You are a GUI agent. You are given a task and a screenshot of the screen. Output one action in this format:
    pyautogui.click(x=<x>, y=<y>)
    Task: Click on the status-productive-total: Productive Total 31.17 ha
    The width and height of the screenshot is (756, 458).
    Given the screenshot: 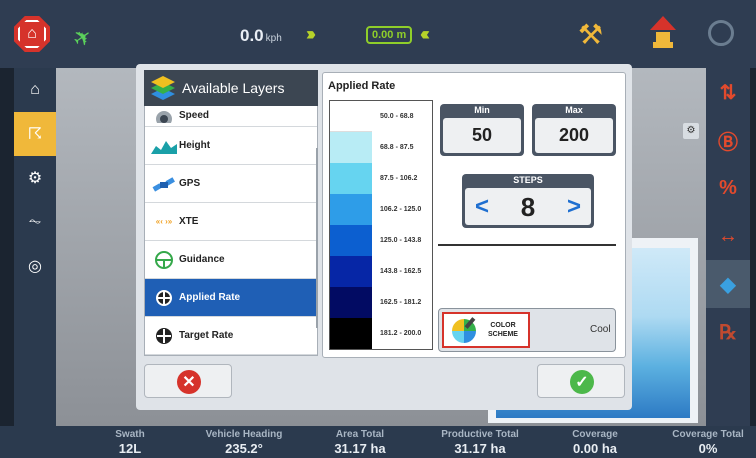 What is the action you would take?
    pyautogui.click(x=480, y=442)
    